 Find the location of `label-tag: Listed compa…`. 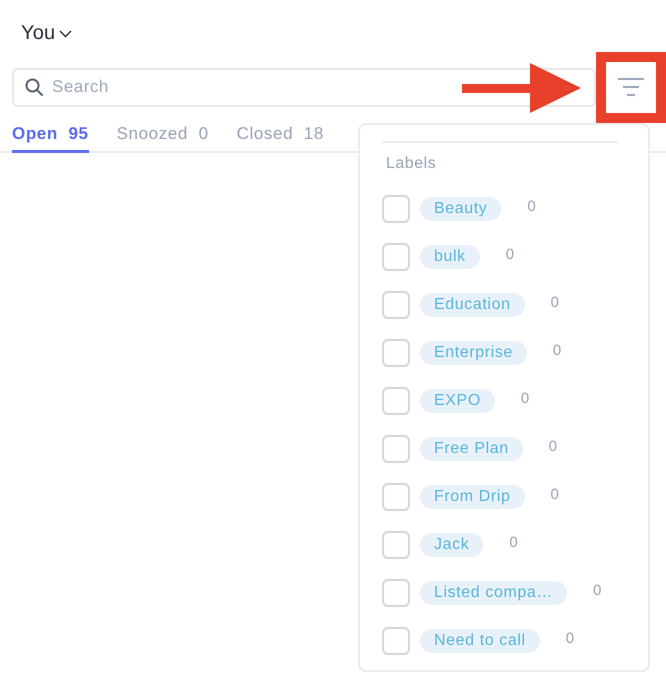

label-tag: Listed compa… is located at coordinates (493, 593).